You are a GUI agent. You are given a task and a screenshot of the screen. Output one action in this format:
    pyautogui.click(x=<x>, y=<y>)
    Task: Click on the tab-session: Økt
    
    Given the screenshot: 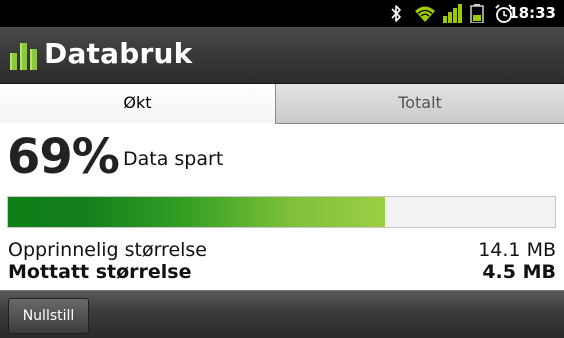 What is the action you would take?
    pyautogui.click(x=137, y=103)
    